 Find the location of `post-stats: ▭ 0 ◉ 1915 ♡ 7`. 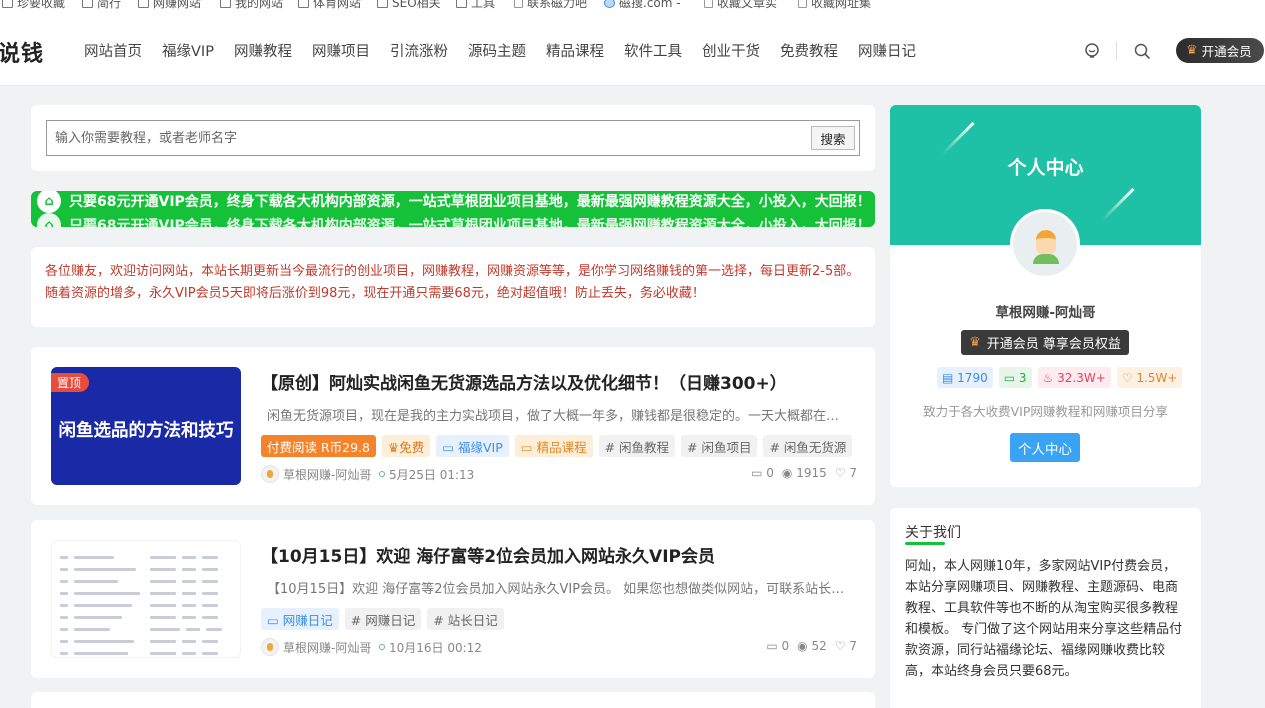

post-stats: ▭ 0 ◉ 1915 ♡ 7 is located at coordinates (804, 473).